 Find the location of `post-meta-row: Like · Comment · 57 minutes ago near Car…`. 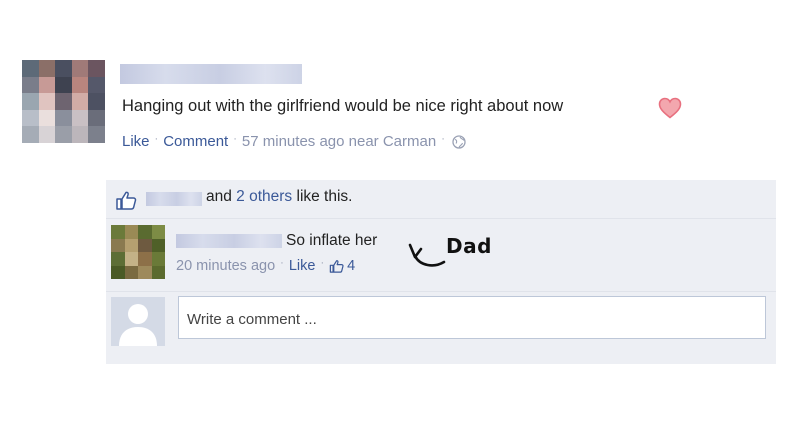

post-meta-row: Like · Comment · 57 minutes ago near Car… is located at coordinates (294, 141).